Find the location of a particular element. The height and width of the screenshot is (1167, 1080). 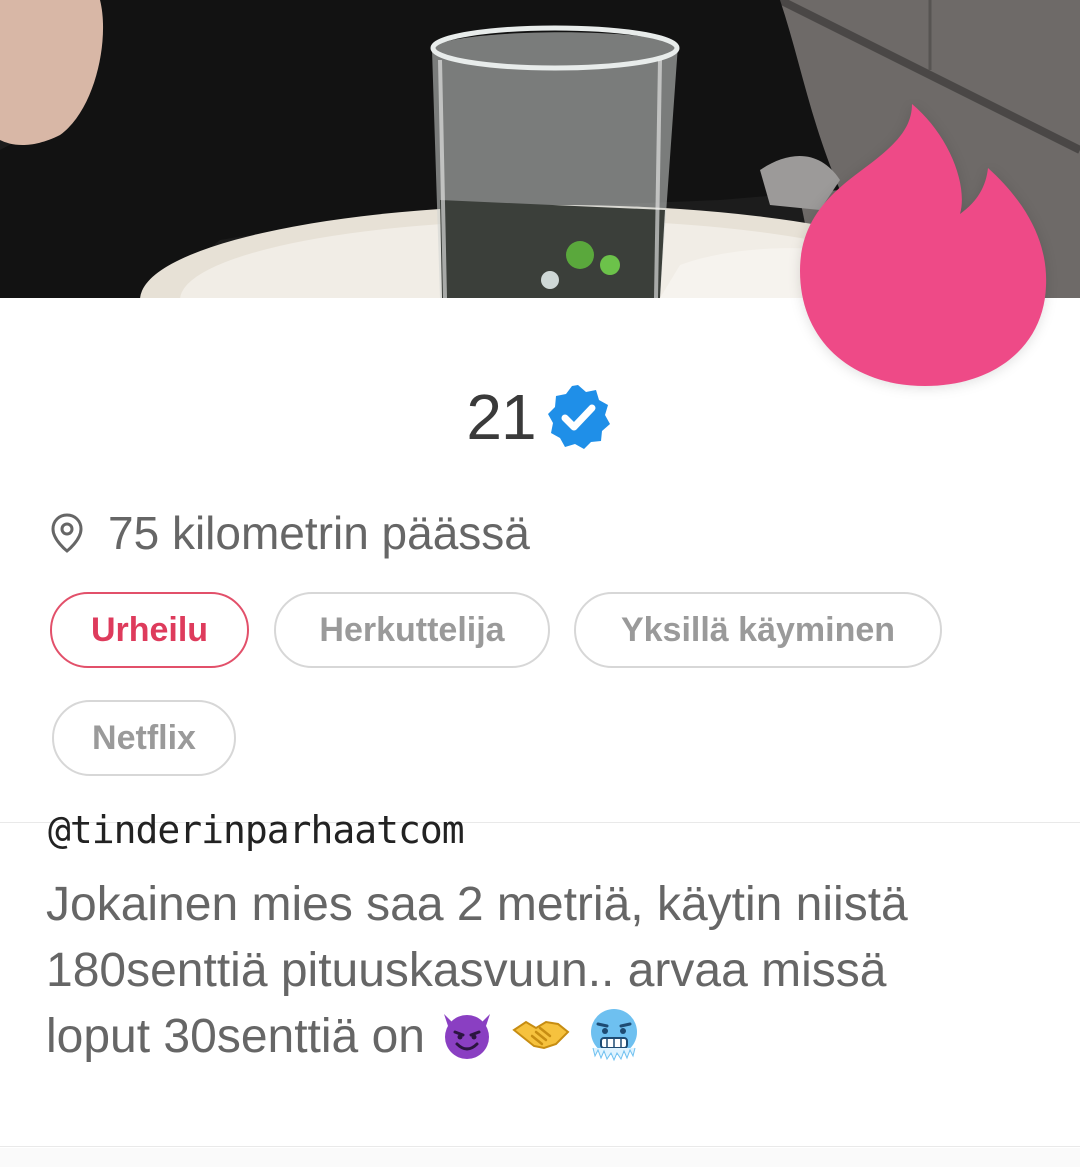

cold-face-emoji-icon is located at coordinates (614, 1033).